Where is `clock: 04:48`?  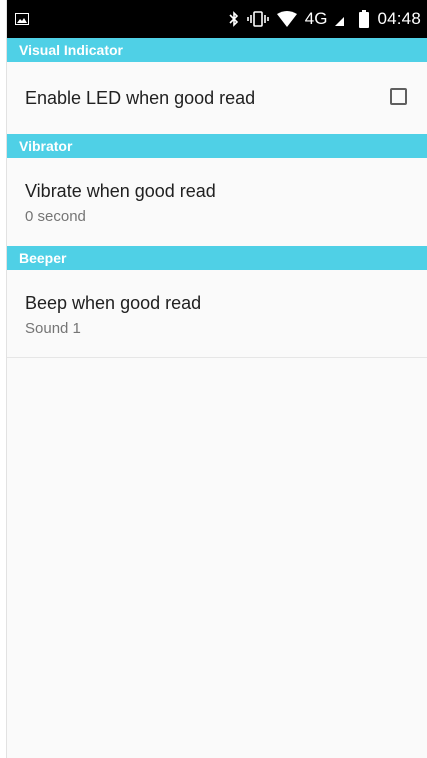 clock: 04:48 is located at coordinates (399, 18).